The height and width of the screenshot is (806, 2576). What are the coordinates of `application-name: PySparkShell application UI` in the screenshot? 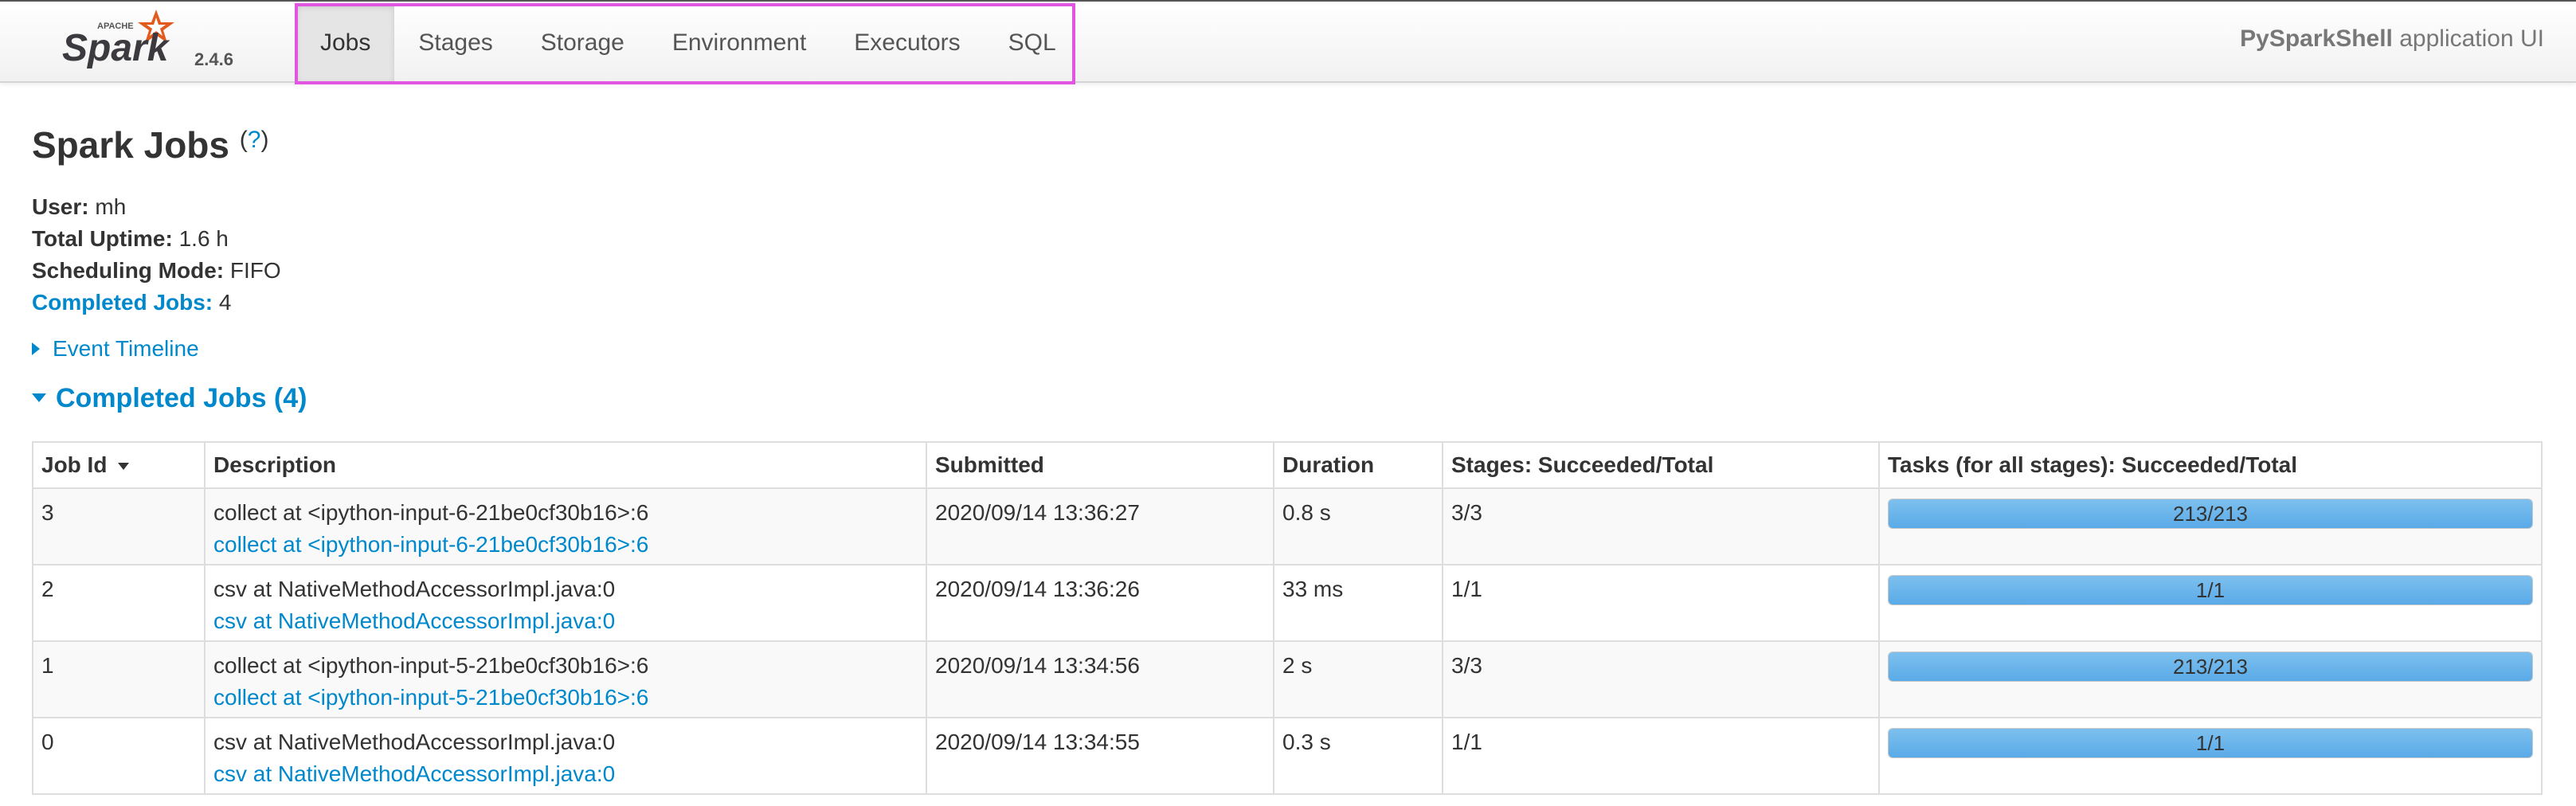 It's located at (2392, 39).